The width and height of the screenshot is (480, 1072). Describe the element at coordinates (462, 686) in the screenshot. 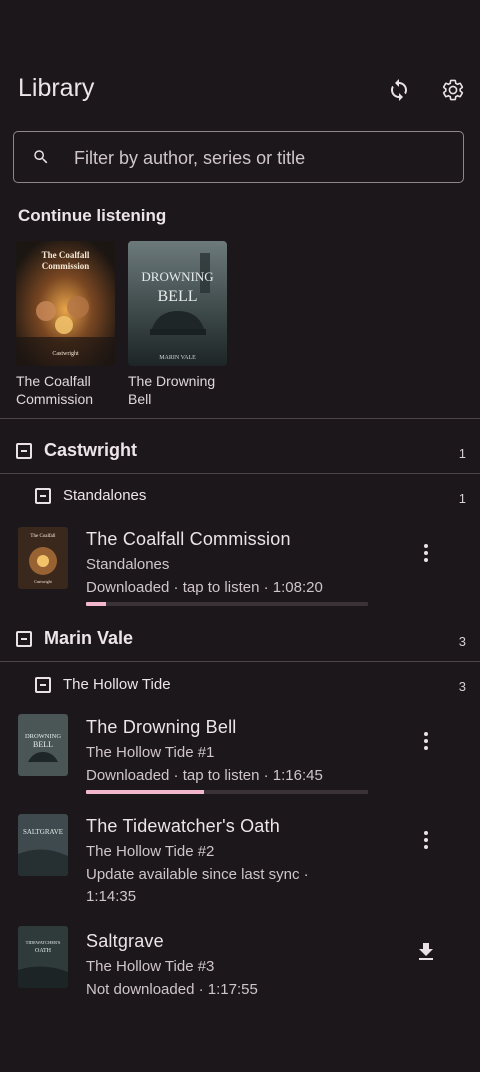

I see `series-count: 3` at that location.